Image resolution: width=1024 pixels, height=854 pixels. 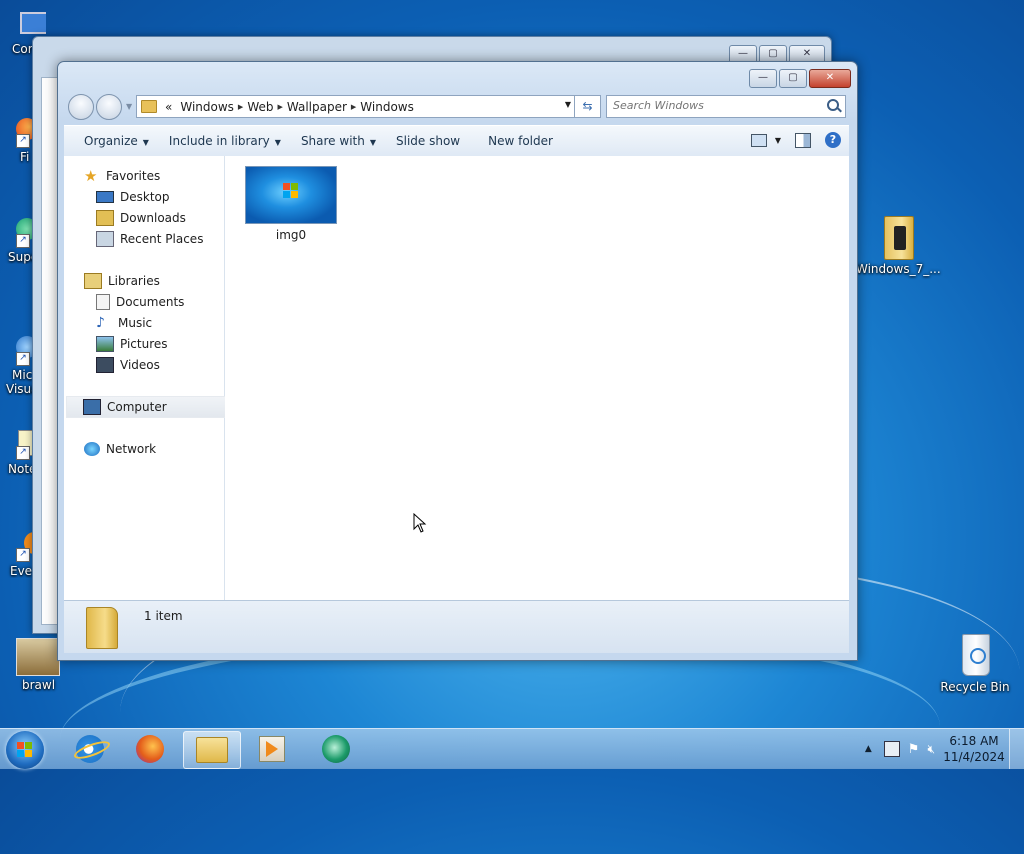 What do you see at coordinates (133, 197) in the screenshot?
I see `nav-item-desktop: Desktop` at bounding box center [133, 197].